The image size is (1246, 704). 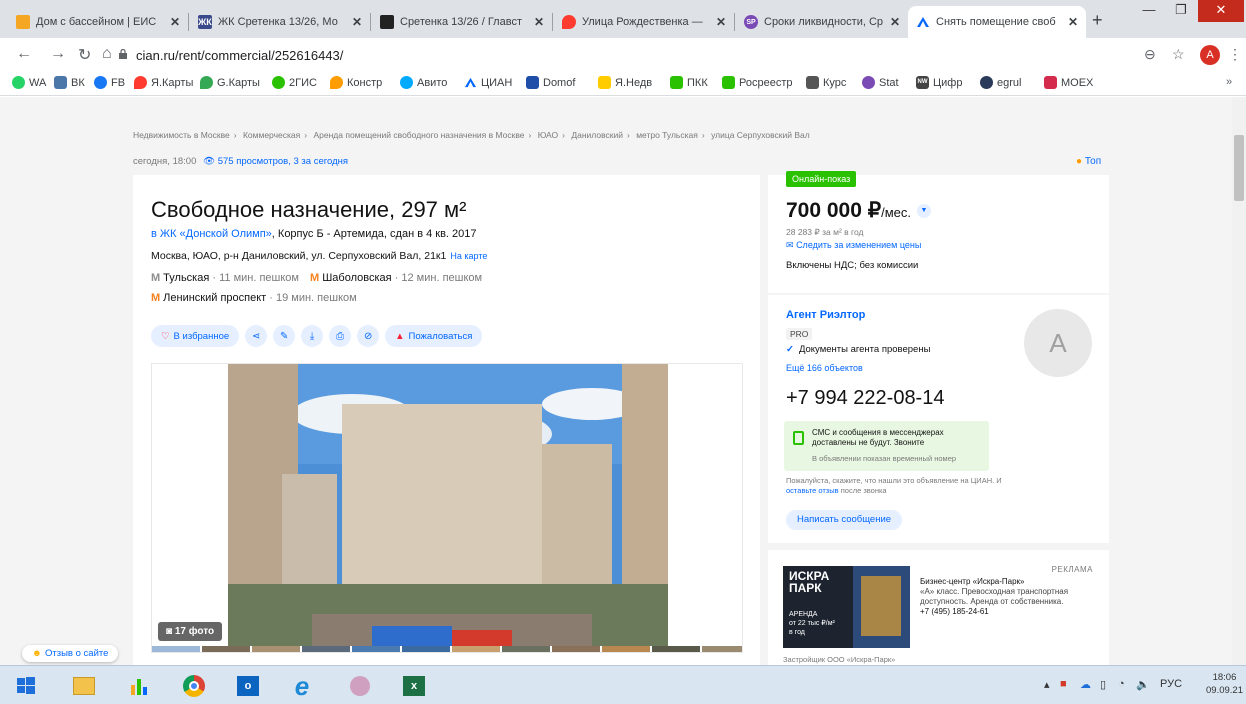 What do you see at coordinates (667, 135) in the screenshot?
I see `breadcrumb-item: метро Тульская` at bounding box center [667, 135].